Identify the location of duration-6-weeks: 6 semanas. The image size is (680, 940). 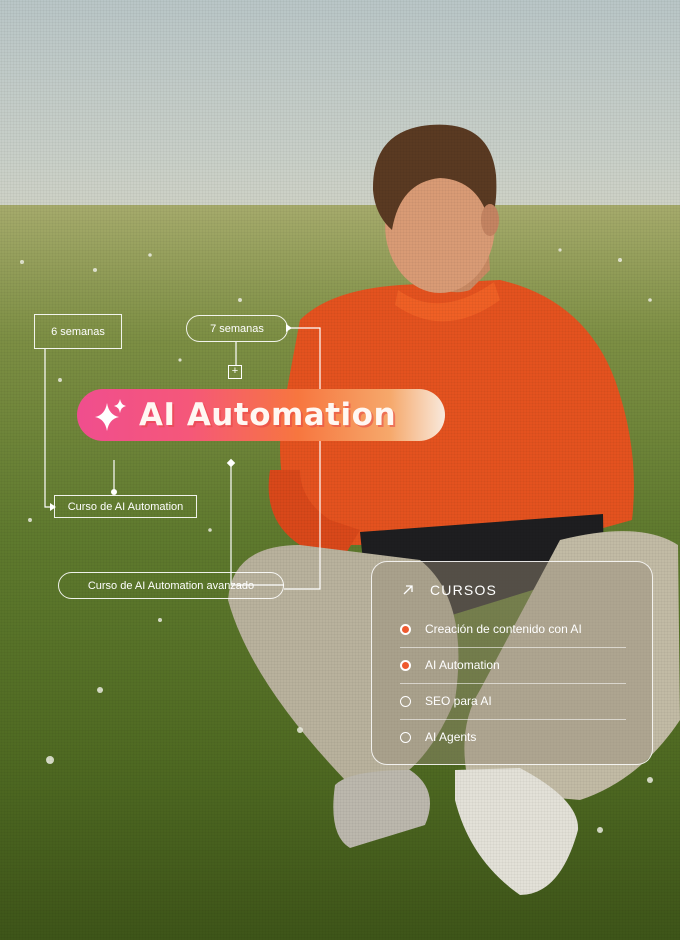
(78, 331).